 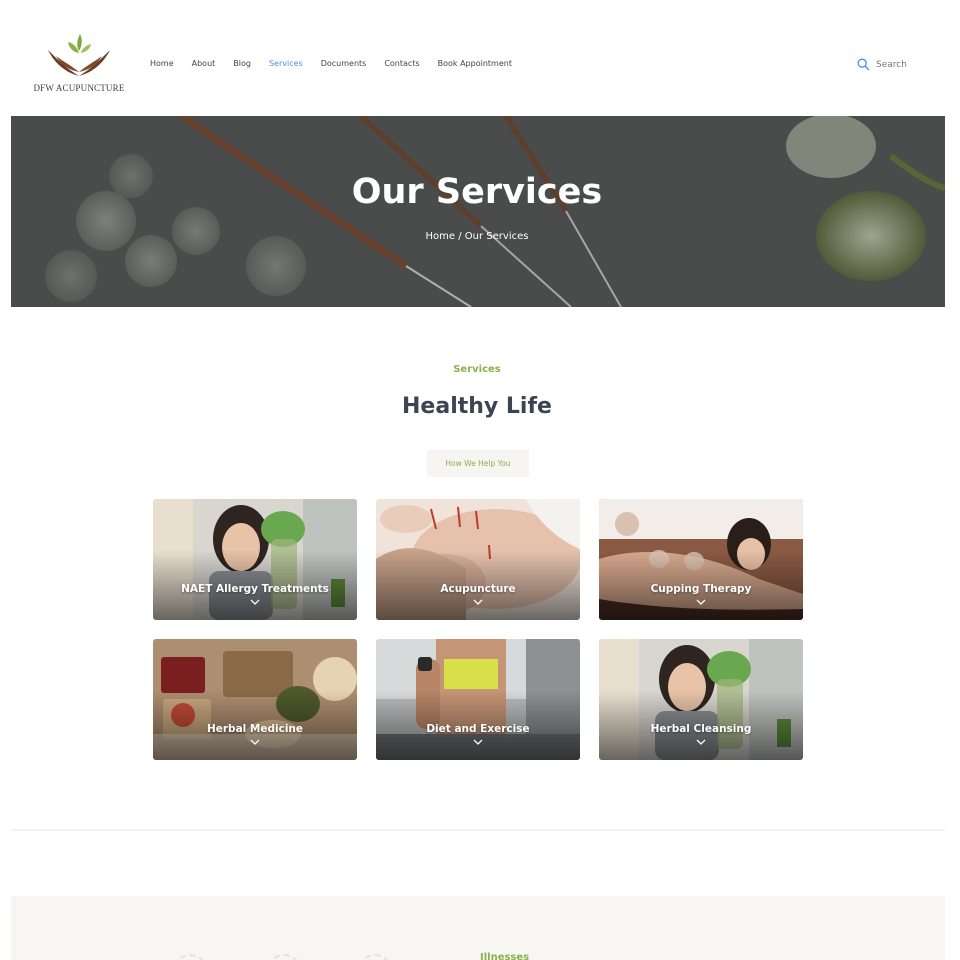 What do you see at coordinates (475, 63) in the screenshot?
I see `nav-book-appointment: Book Appointment` at bounding box center [475, 63].